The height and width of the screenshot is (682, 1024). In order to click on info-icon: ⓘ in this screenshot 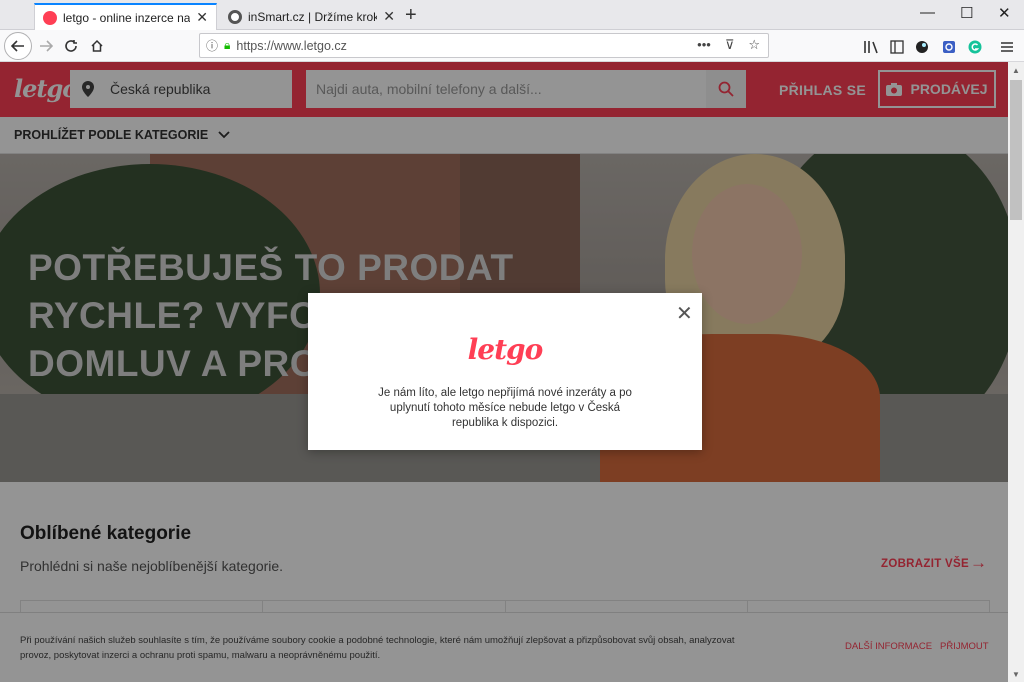, I will do `click(212, 45)`.